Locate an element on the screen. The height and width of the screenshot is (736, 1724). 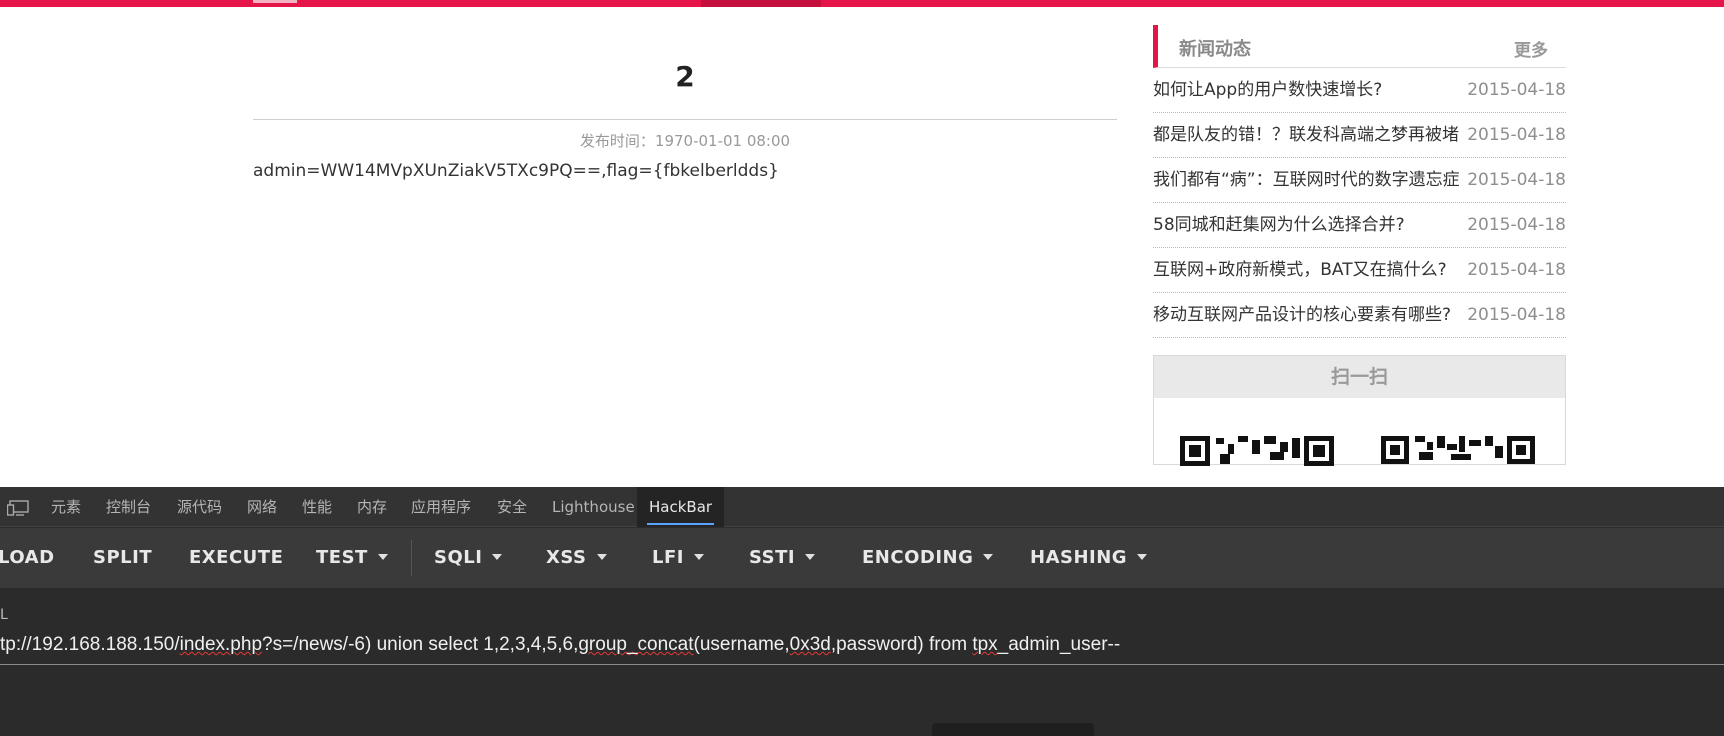
scan-qr-box: 扫一扫 is located at coordinates (1359, 410).